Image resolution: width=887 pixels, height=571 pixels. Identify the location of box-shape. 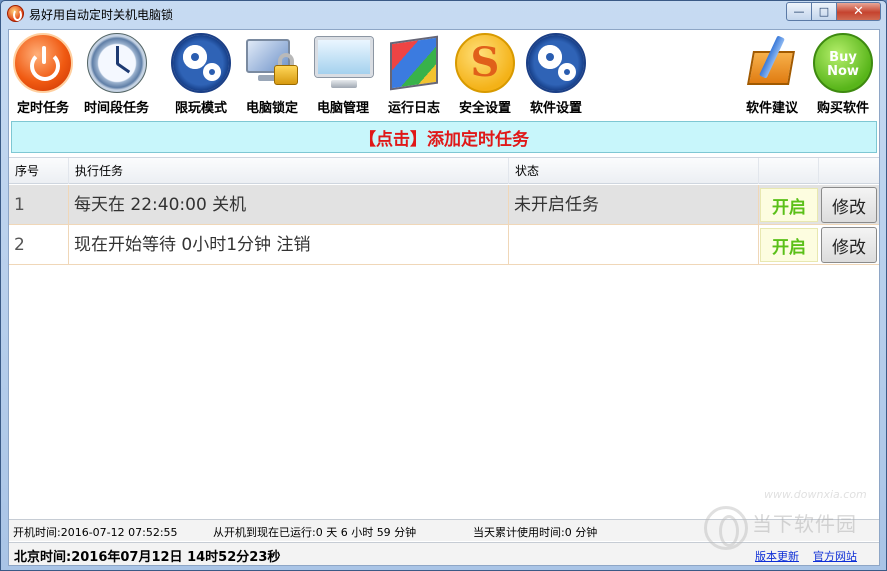
(414, 63).